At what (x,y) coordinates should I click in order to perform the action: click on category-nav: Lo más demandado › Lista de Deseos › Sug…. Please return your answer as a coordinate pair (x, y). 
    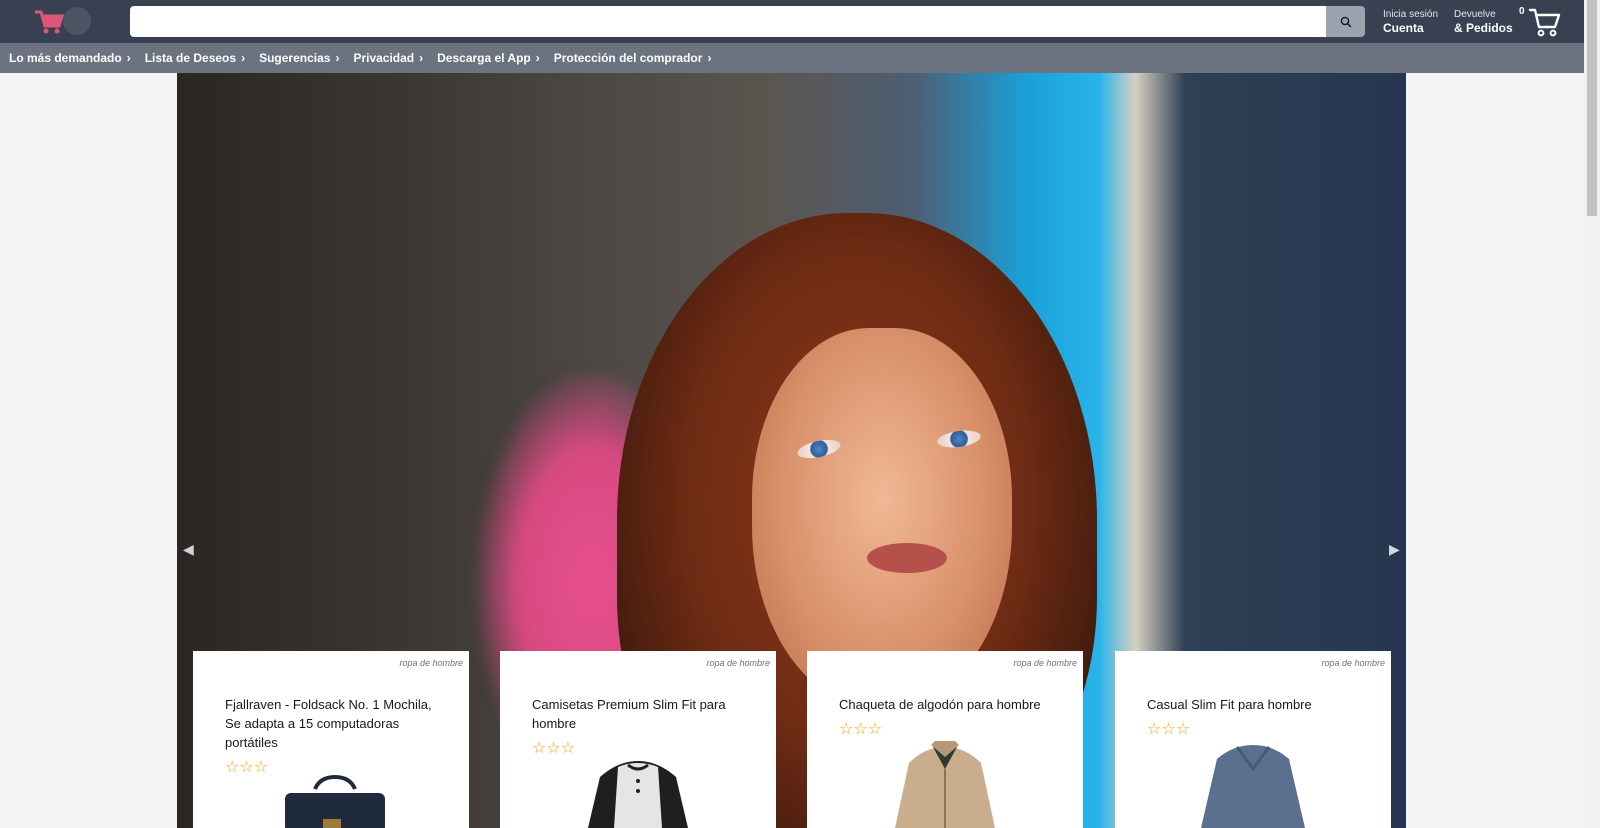
    Looking at the image, I should click on (792, 58).